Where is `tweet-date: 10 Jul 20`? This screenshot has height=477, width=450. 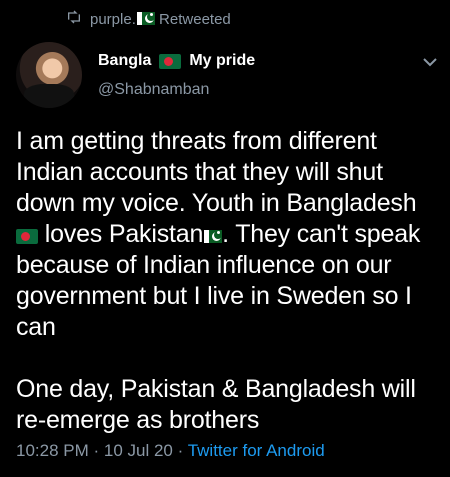 tweet-date: 10 Jul 20 is located at coordinates (138, 450).